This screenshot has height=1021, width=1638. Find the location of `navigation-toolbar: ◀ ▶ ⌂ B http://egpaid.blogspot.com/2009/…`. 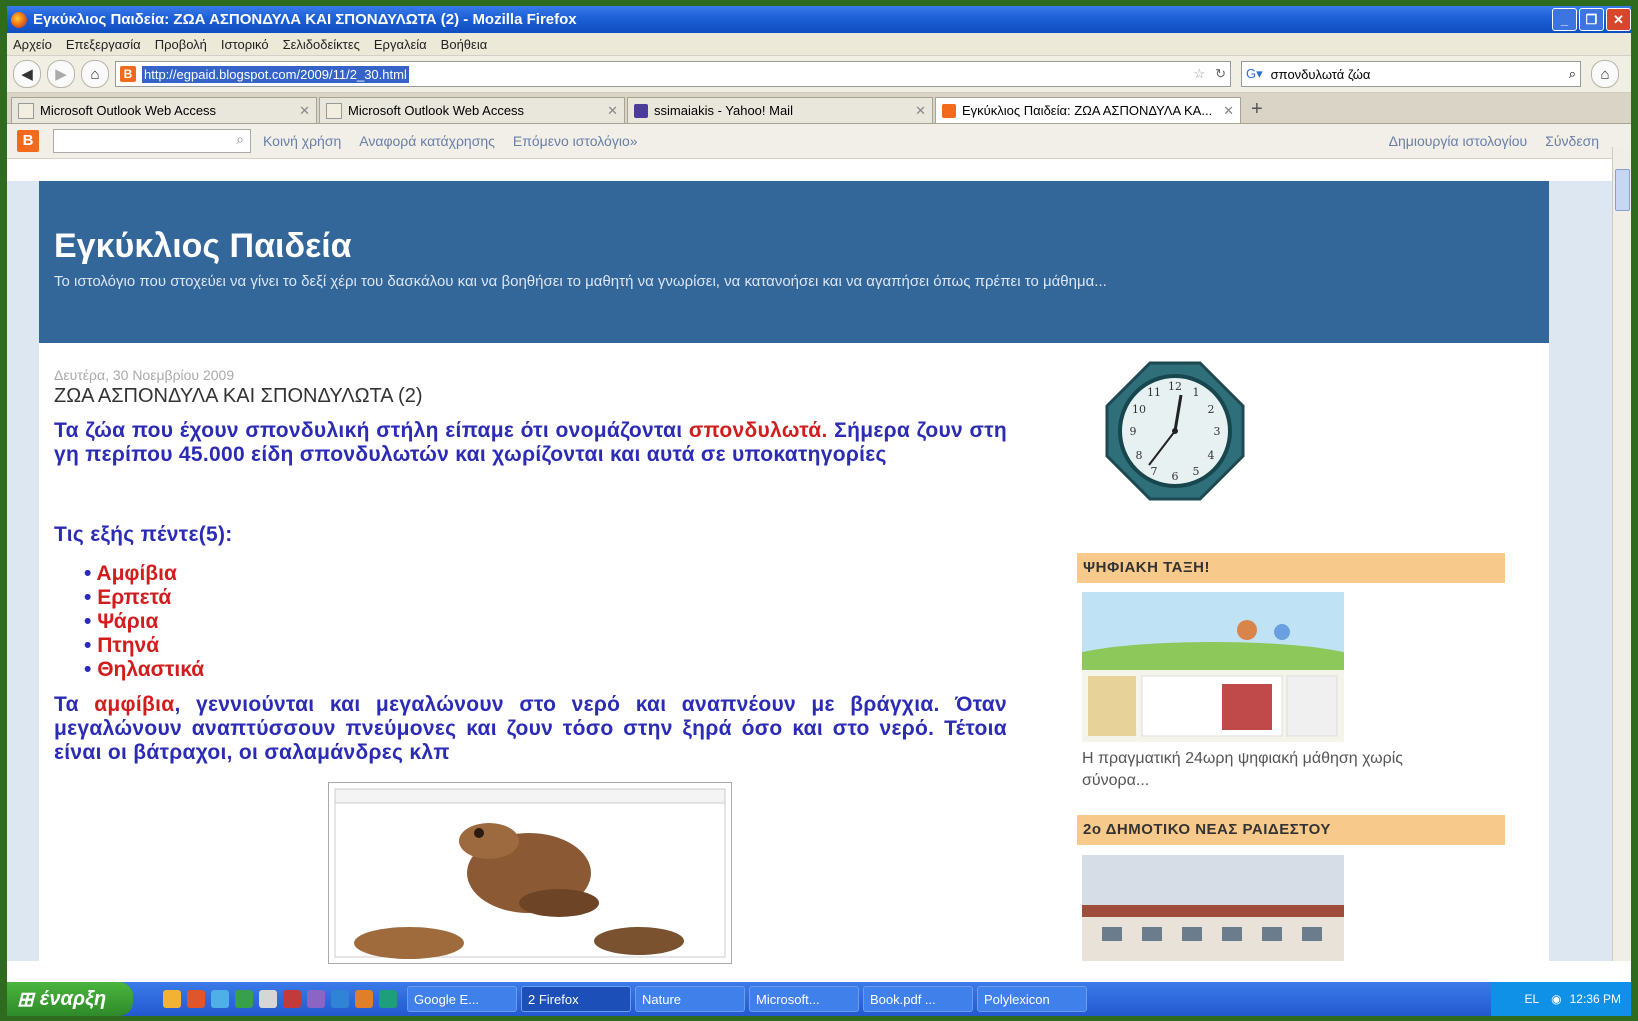

navigation-toolbar: ◀ ▶ ⌂ B http://egpaid.blogspot.com/2009/… is located at coordinates (819, 74).